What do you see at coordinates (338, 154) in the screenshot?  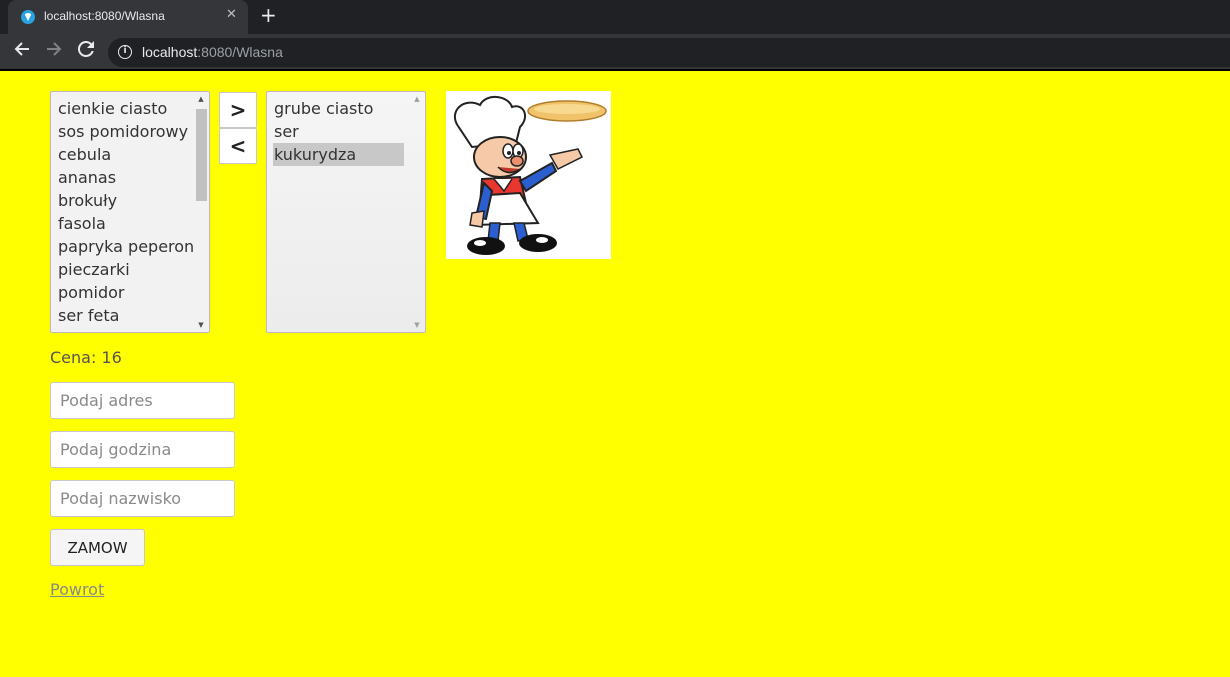 I see `list-item-selected: kukurydza` at bounding box center [338, 154].